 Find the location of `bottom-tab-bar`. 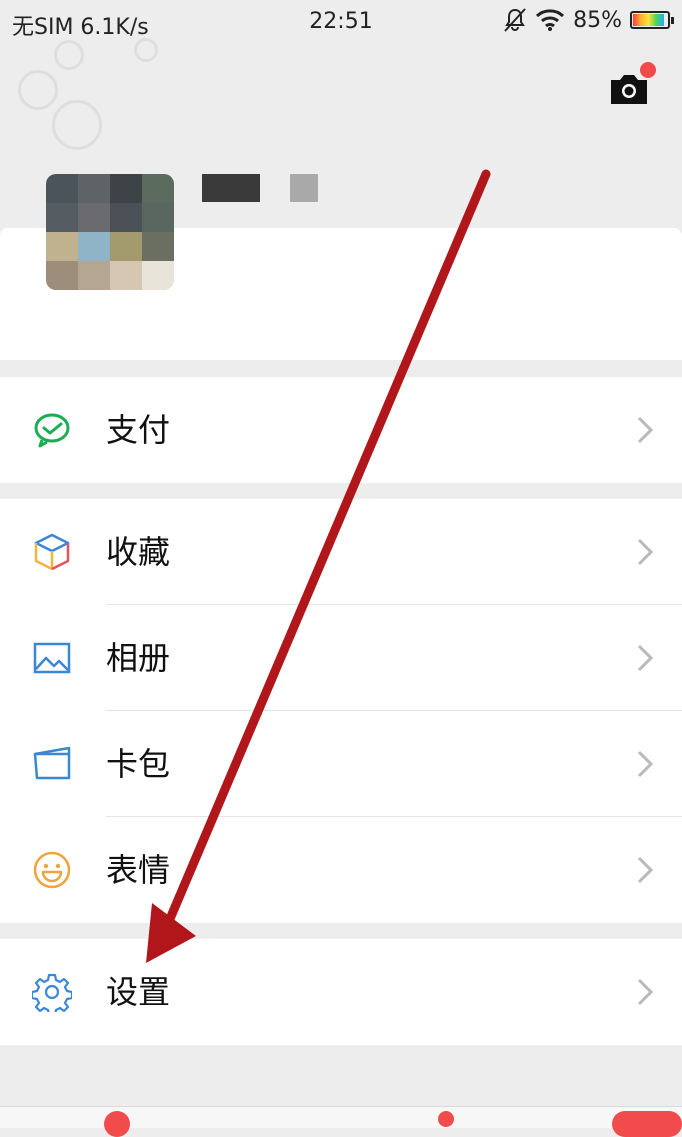

bottom-tab-bar is located at coordinates (341, 1121).